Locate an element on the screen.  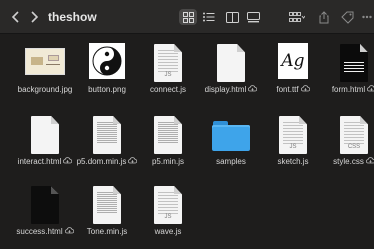
file-name-text: samples is located at coordinates (231, 161).